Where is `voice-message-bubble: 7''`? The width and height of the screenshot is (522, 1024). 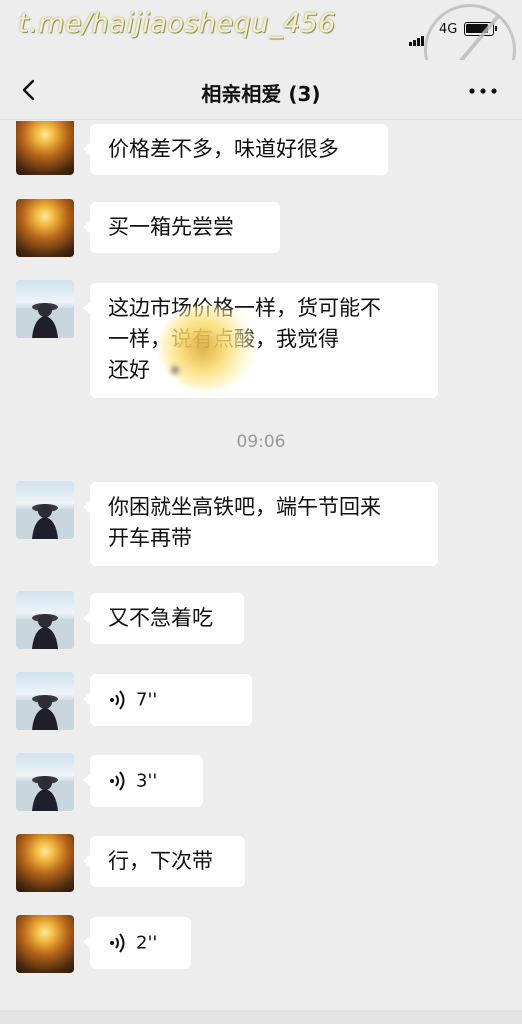 voice-message-bubble: 7'' is located at coordinates (167, 700).